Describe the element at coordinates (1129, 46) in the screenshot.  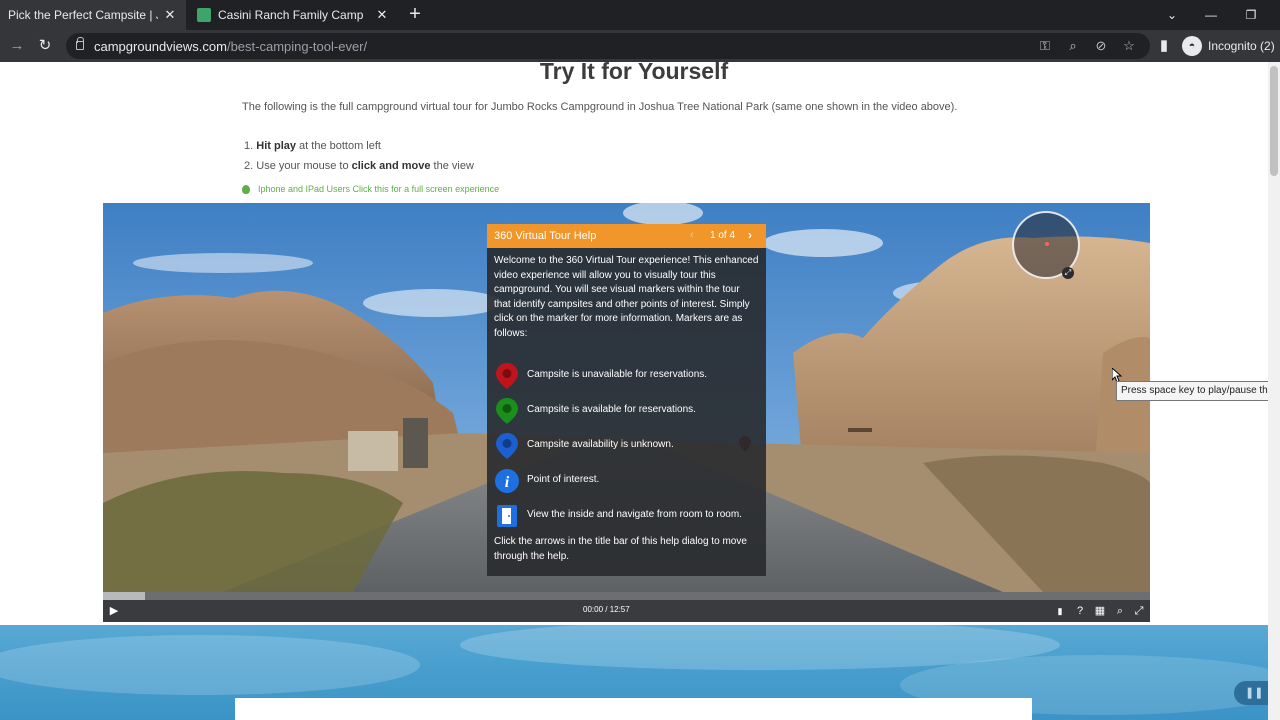
I see `bookmark-star-icon: ☆` at that location.